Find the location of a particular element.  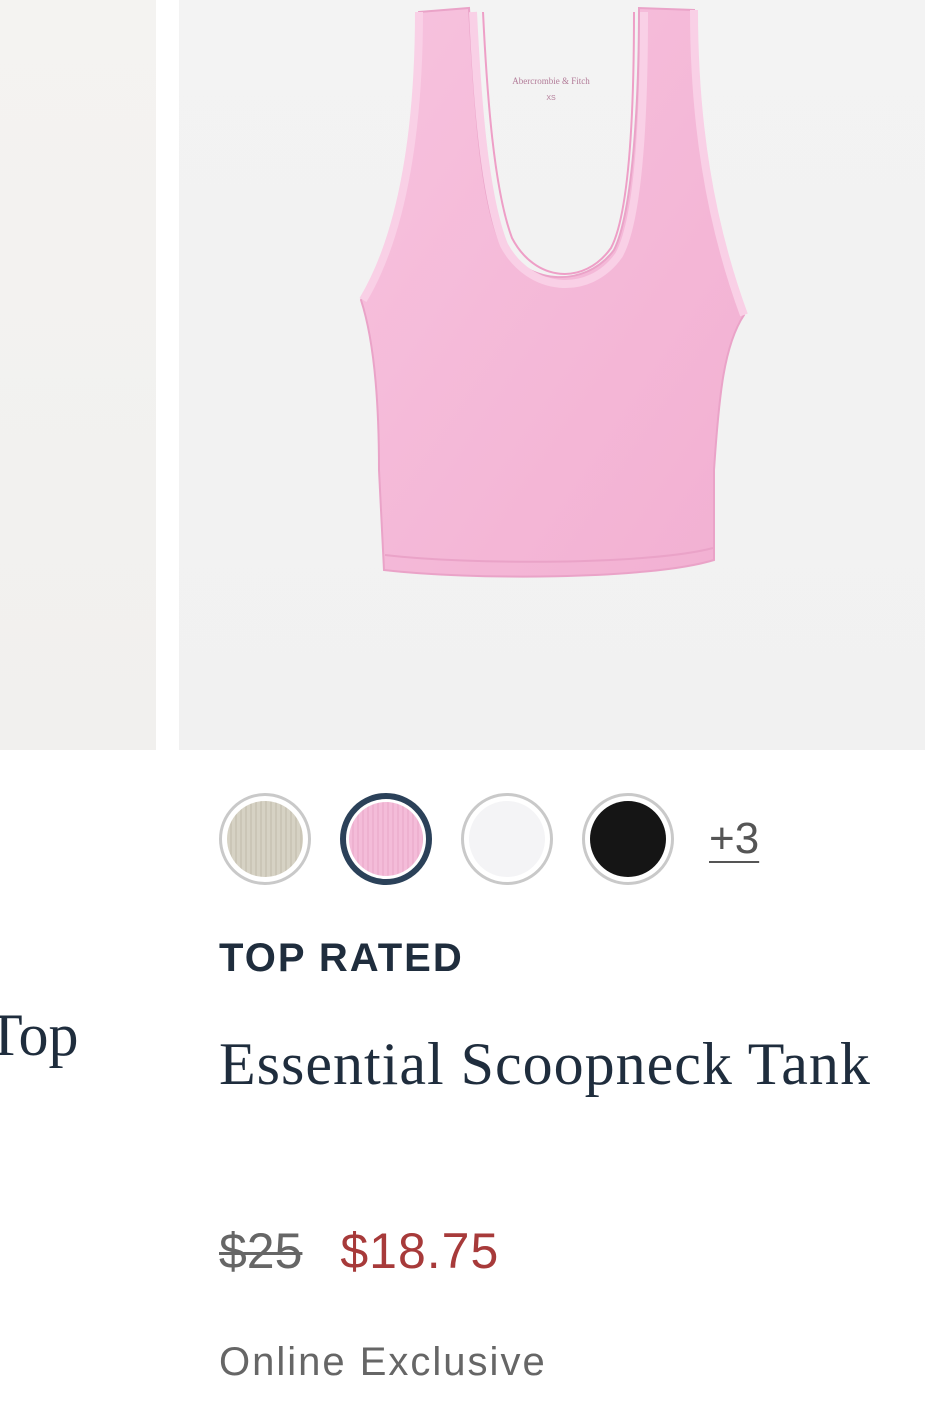

swatch-pink-fill is located at coordinates (386, 839).